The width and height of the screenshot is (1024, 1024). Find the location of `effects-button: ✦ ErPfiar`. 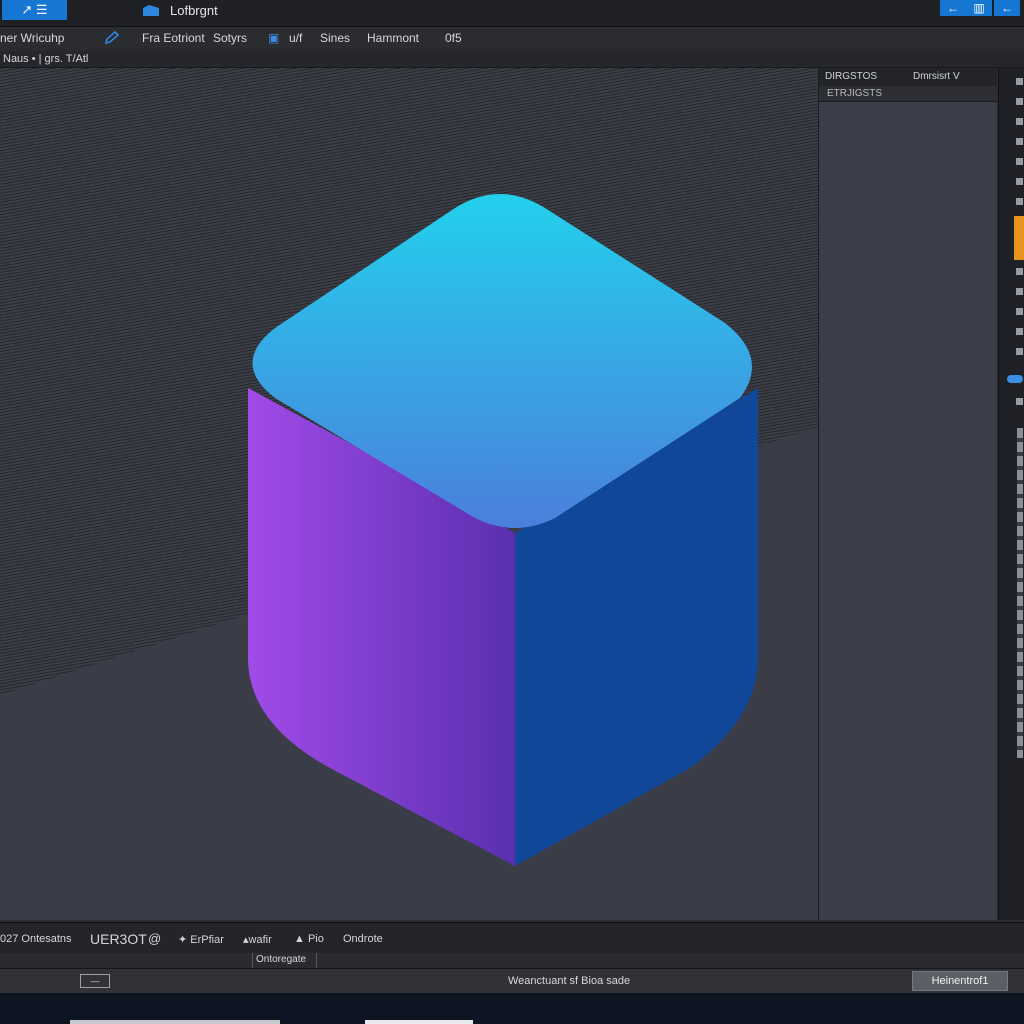

effects-button: ✦ ErPfiar is located at coordinates (201, 939).